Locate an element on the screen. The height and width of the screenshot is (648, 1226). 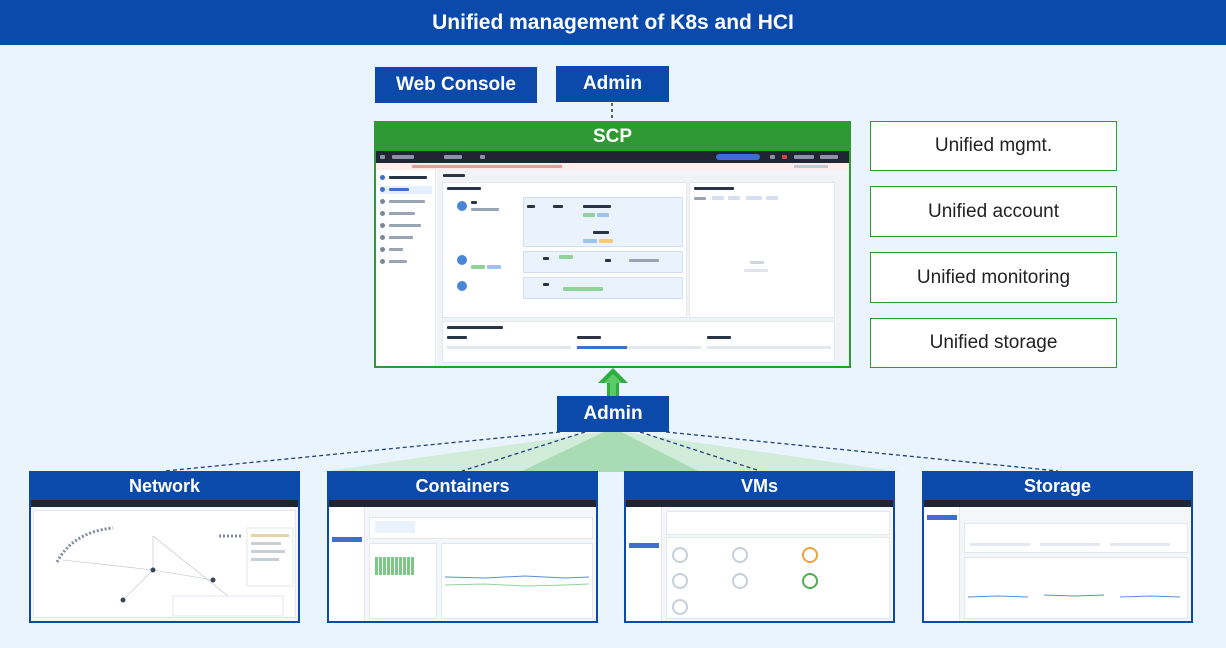
scp-alert-bar is located at coordinates (612, 166).